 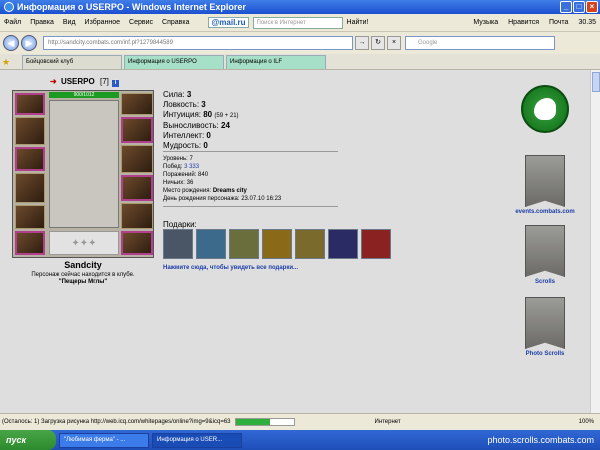 What do you see at coordinates (558, 22) in the screenshot?
I see `mail-button: Почта` at bounding box center [558, 22].